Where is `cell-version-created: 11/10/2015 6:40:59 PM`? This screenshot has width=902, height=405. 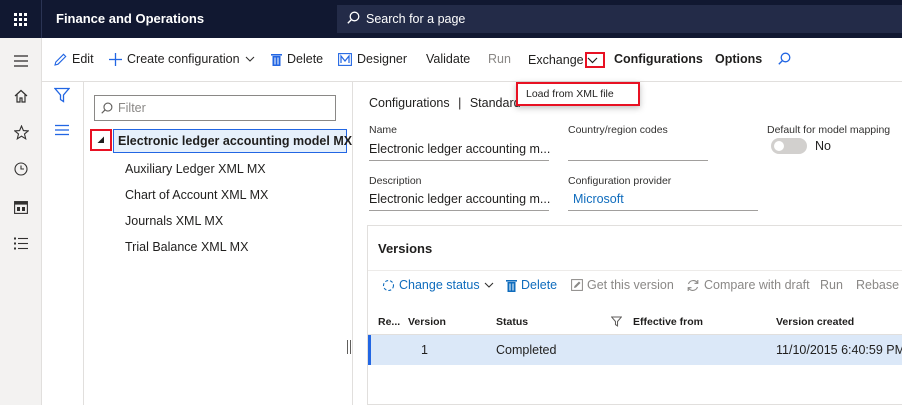
cell-version-created: 11/10/2015 6:40:59 PM is located at coordinates (839, 350).